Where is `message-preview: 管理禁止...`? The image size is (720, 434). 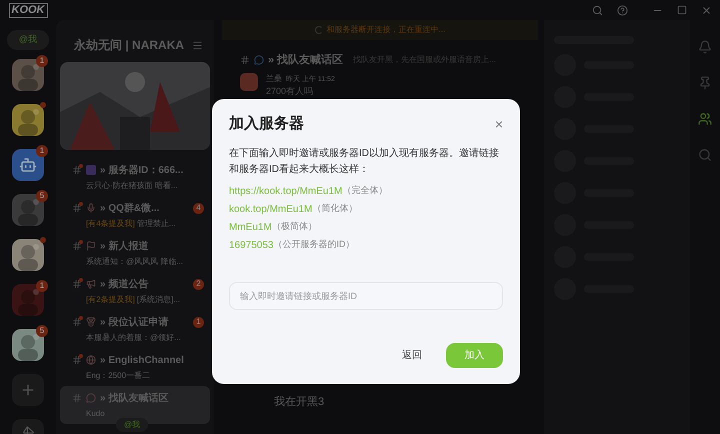 message-preview: 管理禁止... is located at coordinates (156, 224).